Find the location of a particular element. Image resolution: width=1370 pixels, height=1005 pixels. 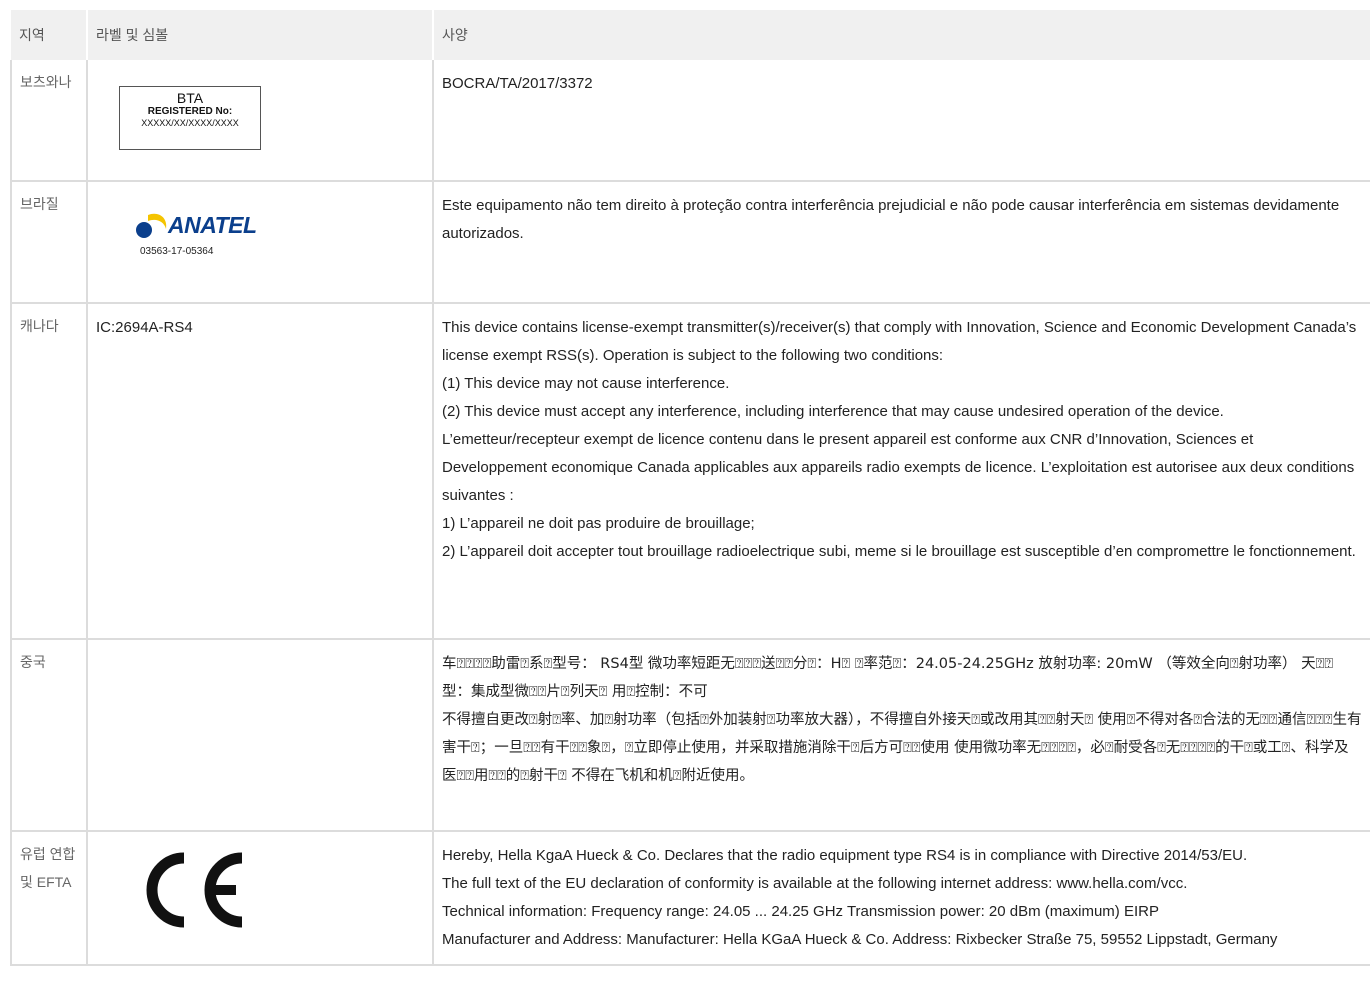

anatel-name: ANATEL is located at coordinates (212, 225).